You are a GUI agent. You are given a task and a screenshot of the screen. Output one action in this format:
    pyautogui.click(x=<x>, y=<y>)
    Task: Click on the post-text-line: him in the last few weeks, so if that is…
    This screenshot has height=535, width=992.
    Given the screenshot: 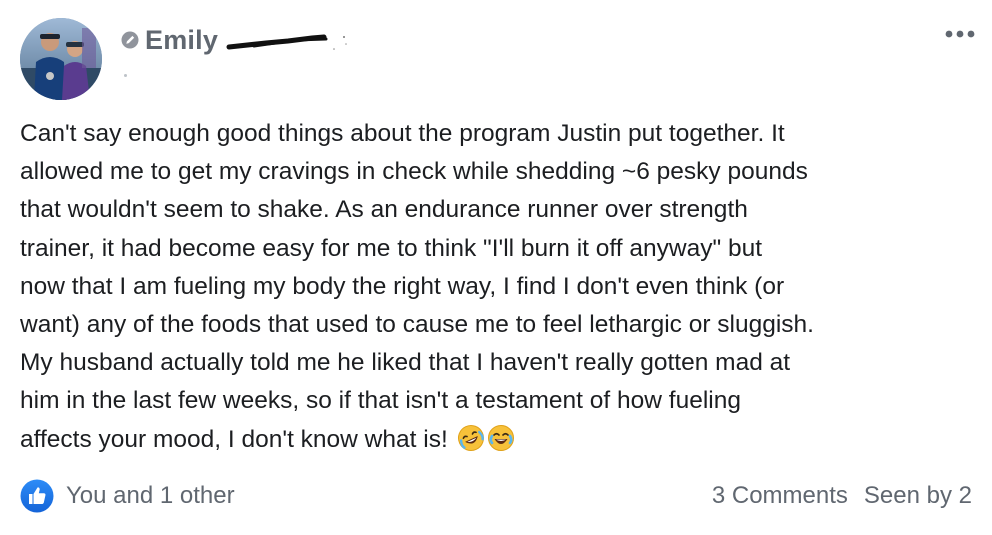 What is the action you would take?
    pyautogui.click(x=380, y=401)
    